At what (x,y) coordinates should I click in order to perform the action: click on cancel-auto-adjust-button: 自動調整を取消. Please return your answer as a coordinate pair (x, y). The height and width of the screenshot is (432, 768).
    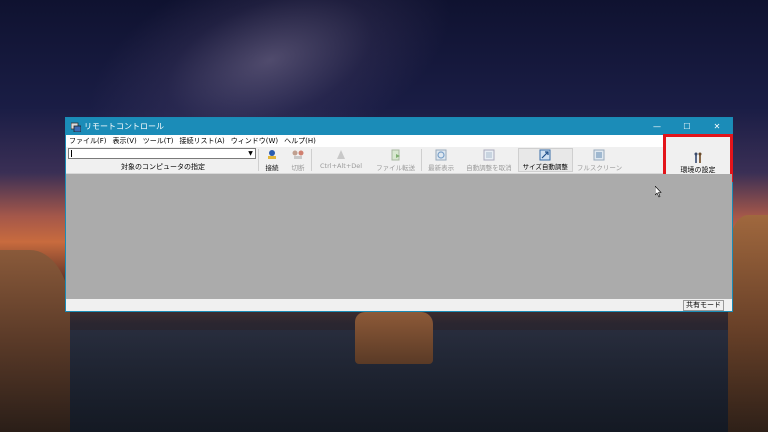
    Looking at the image, I should click on (489, 160).